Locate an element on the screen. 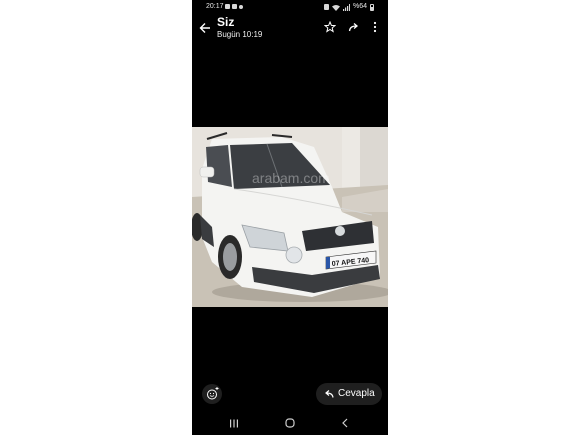  image-icon is located at coordinates (234, 6).